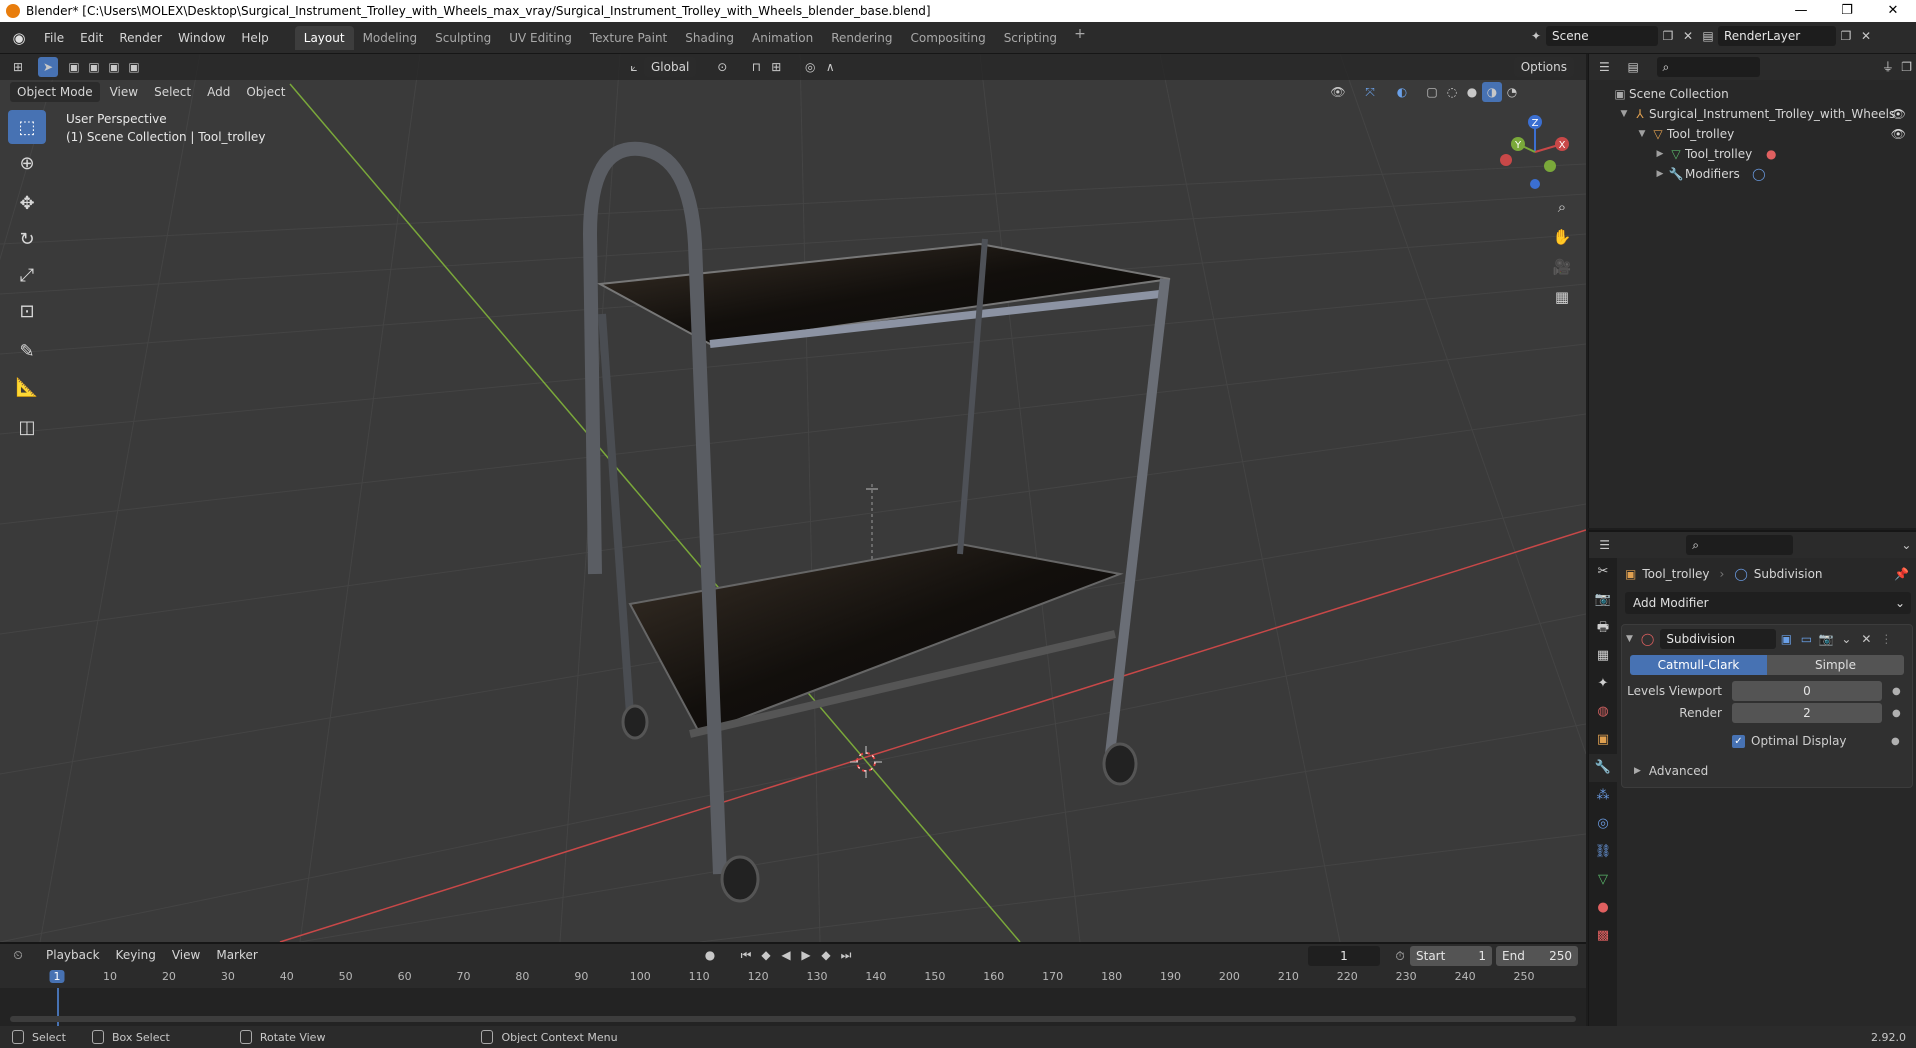 The image size is (1916, 1048). What do you see at coordinates (73, 955) in the screenshot?
I see `timeline-menu-playback: Playback` at bounding box center [73, 955].